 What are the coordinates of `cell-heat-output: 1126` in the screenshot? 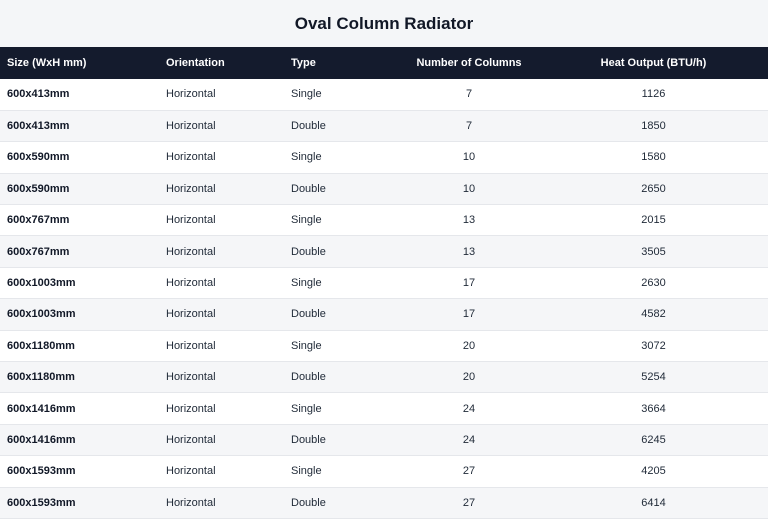 It's located at (653, 94).